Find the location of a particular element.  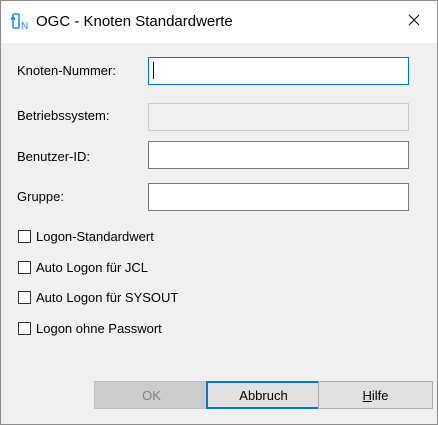

text-caret is located at coordinates (153, 70).